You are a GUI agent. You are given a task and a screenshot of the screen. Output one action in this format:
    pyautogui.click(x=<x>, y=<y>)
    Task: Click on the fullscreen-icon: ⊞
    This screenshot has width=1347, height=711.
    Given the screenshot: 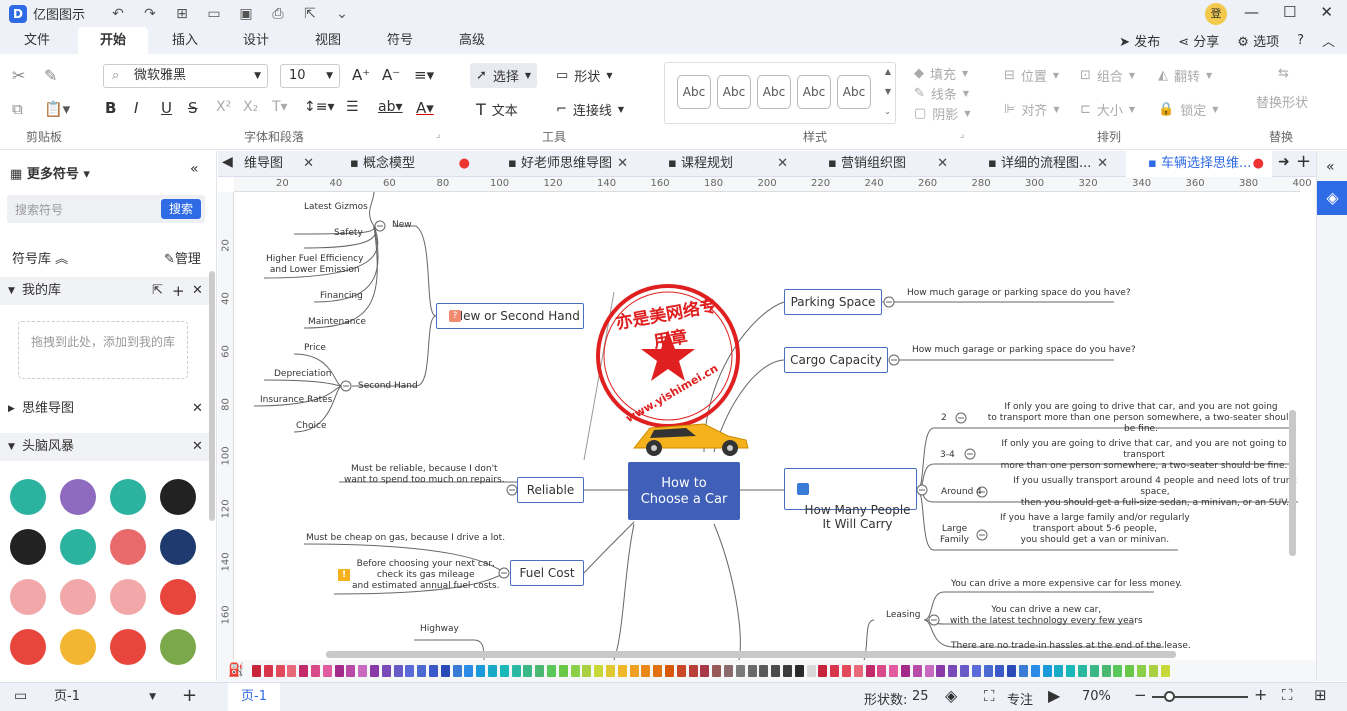 What is the action you would take?
    pyautogui.click(x=1320, y=695)
    